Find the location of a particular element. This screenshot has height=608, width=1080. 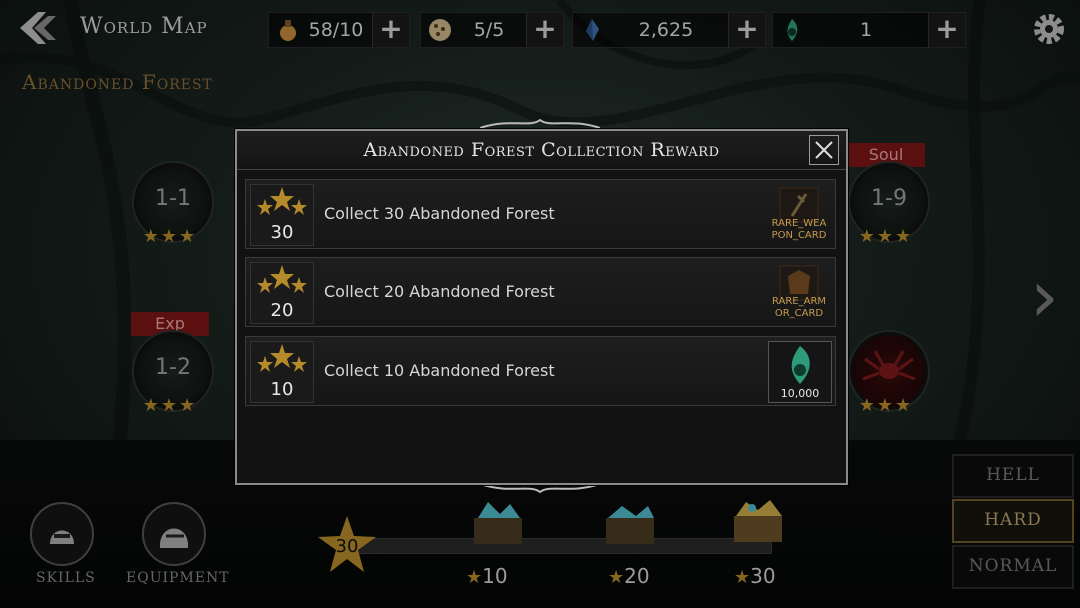

star-count-badge: 20 is located at coordinates (282, 293).